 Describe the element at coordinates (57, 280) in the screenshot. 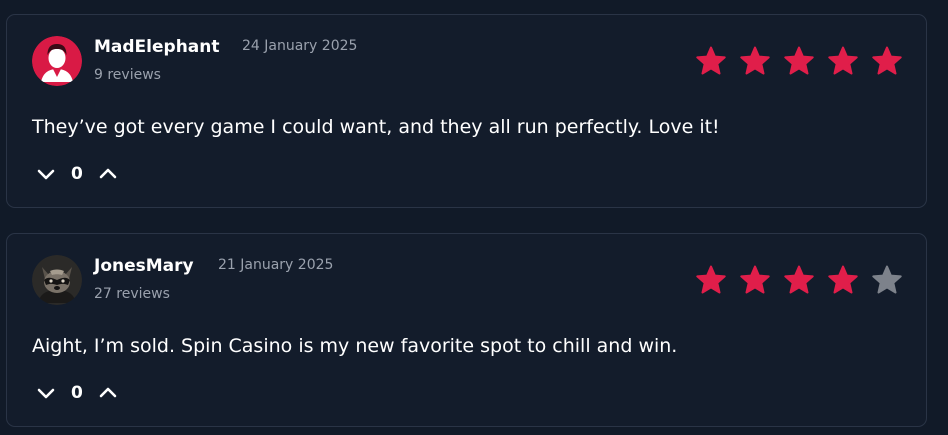

I see `raccoon-avatar-icon` at that location.